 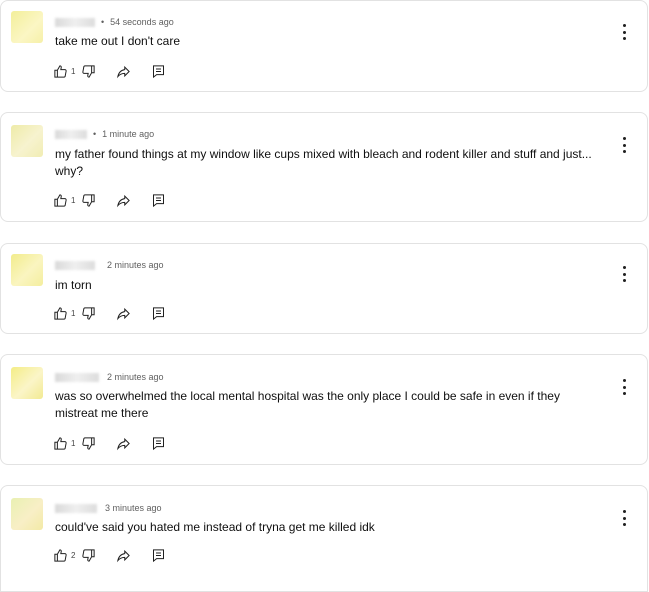 I want to click on timestamp: 3 minutes ago, so click(x=133, y=508).